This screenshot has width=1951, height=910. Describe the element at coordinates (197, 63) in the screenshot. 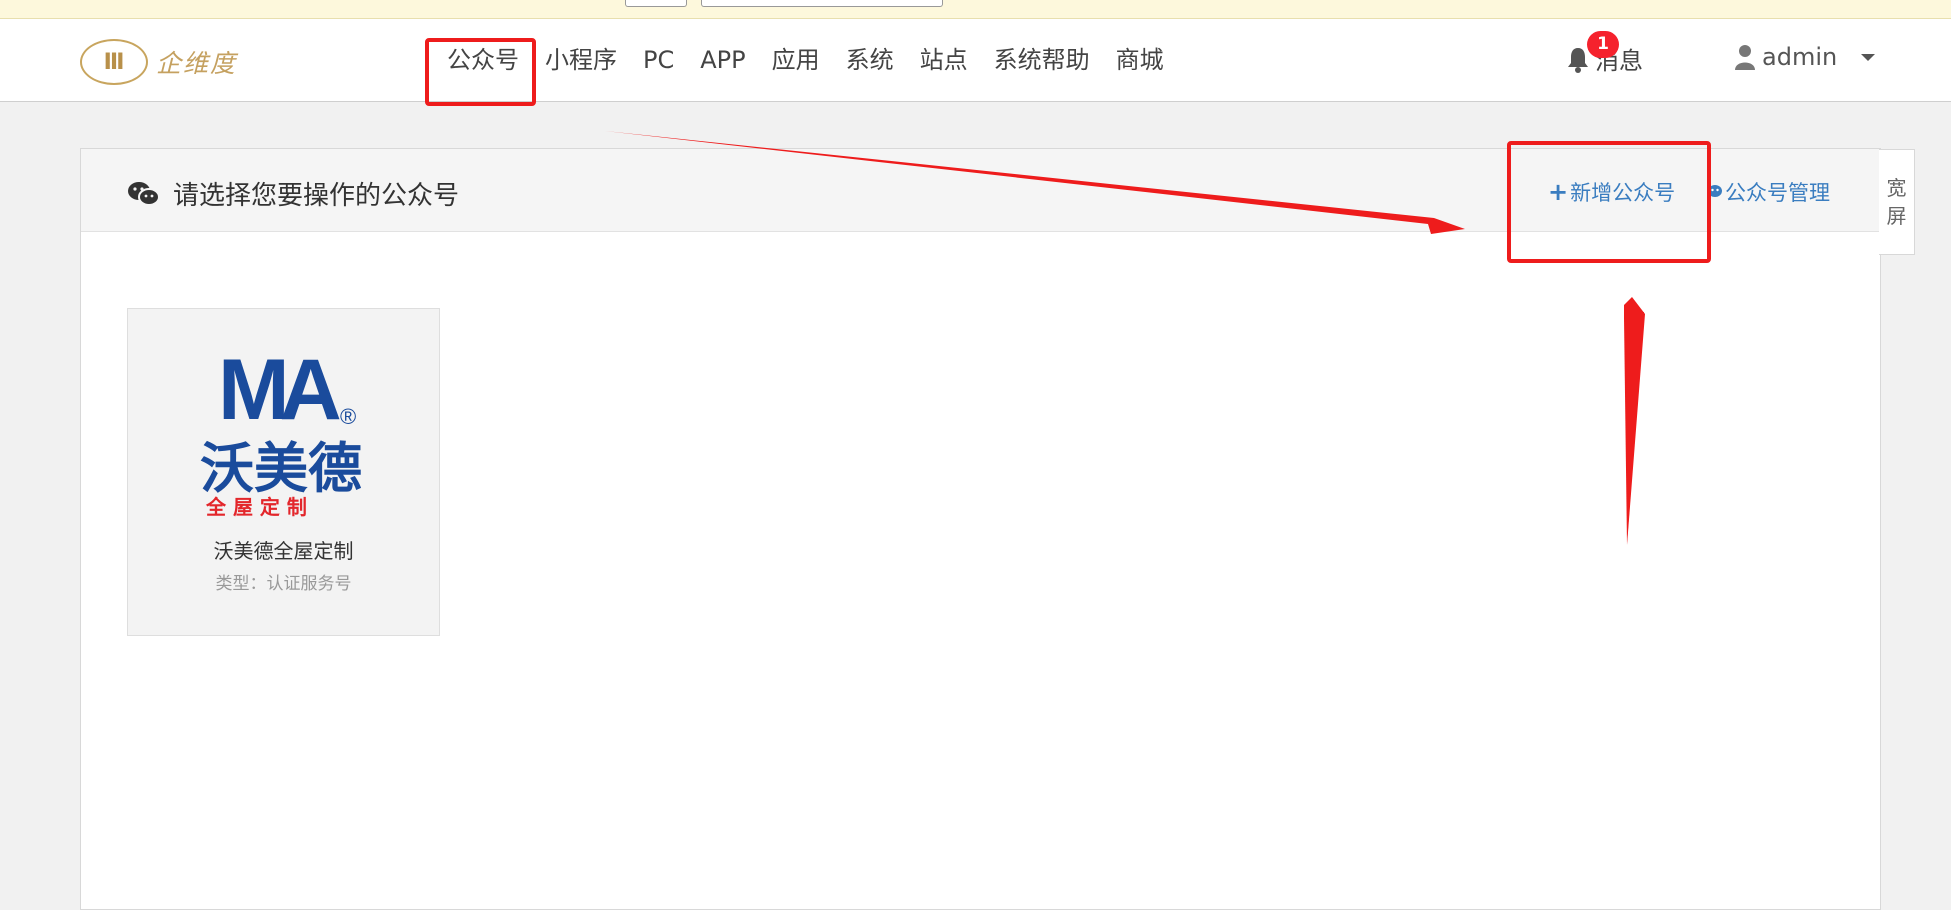

I see `brand-name: 企维度` at that location.